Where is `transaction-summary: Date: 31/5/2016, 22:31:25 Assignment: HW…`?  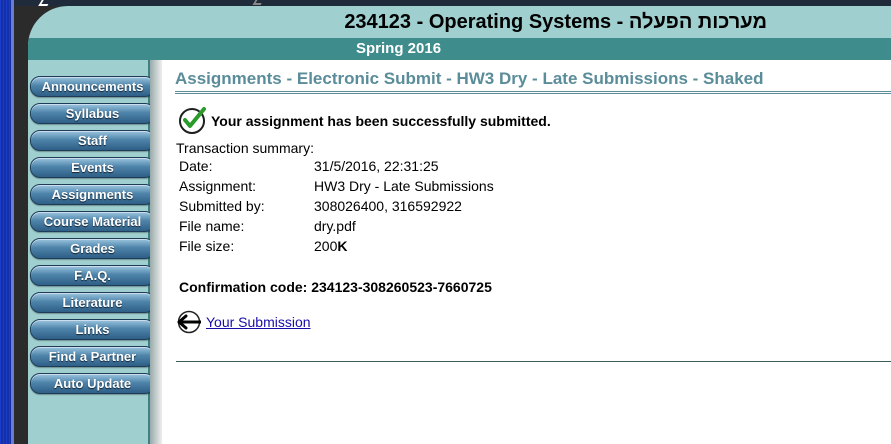 transaction-summary: Date: 31/5/2016, 22:31:25 Assignment: HW… is located at coordinates (379, 208).